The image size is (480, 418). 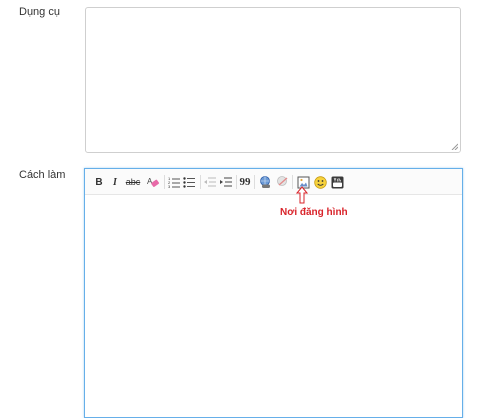 What do you see at coordinates (115, 182) in the screenshot?
I see `italic-button: I` at bounding box center [115, 182].